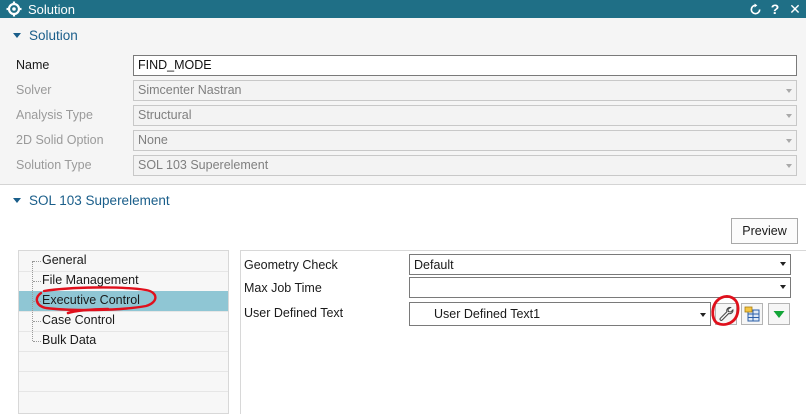 This screenshot has height=414, width=806. I want to click on tree-item-label: Case Control, so click(78, 320).